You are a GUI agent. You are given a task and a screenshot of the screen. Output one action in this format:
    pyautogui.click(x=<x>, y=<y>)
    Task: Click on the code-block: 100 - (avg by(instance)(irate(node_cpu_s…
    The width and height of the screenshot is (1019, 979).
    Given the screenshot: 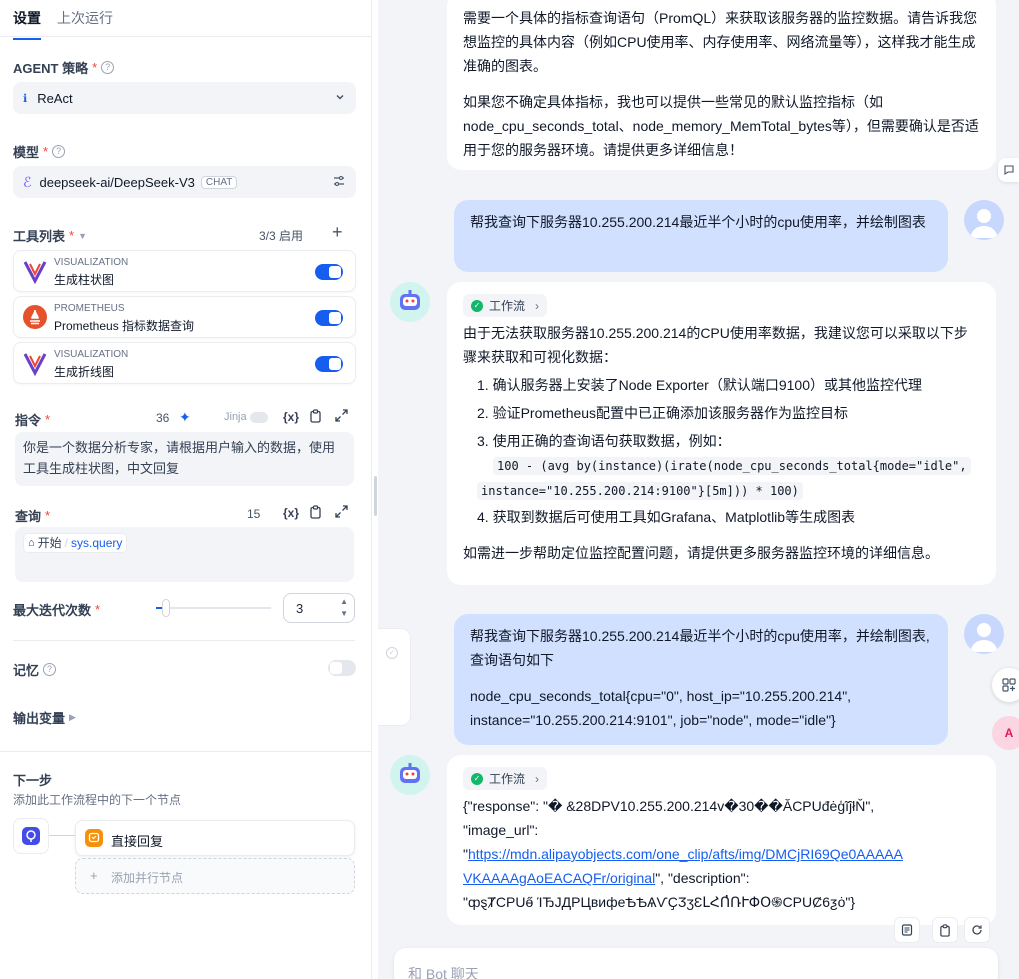 What is the action you would take?
    pyautogui.click(x=728, y=478)
    